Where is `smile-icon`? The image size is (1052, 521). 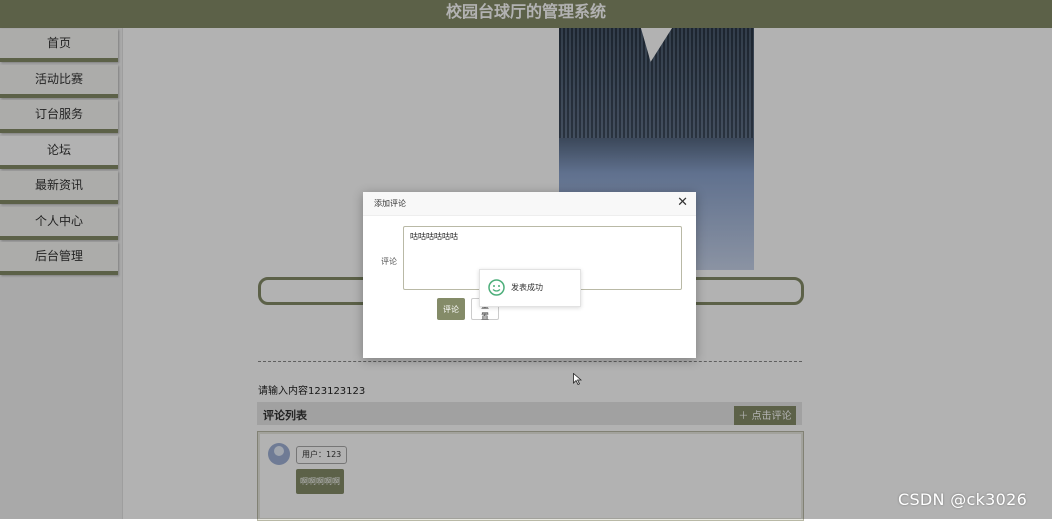
smile-icon is located at coordinates (496, 287).